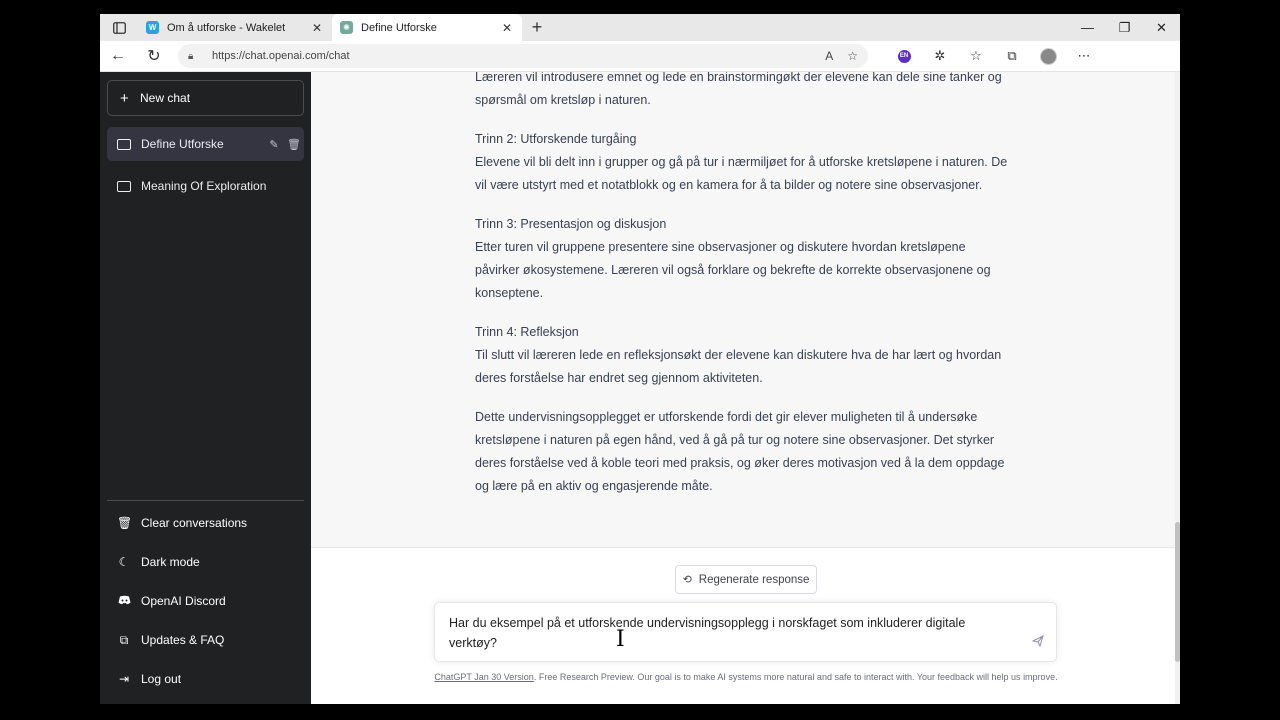 This screenshot has height=720, width=1280. I want to click on extensions-icon: ✲, so click(940, 56).